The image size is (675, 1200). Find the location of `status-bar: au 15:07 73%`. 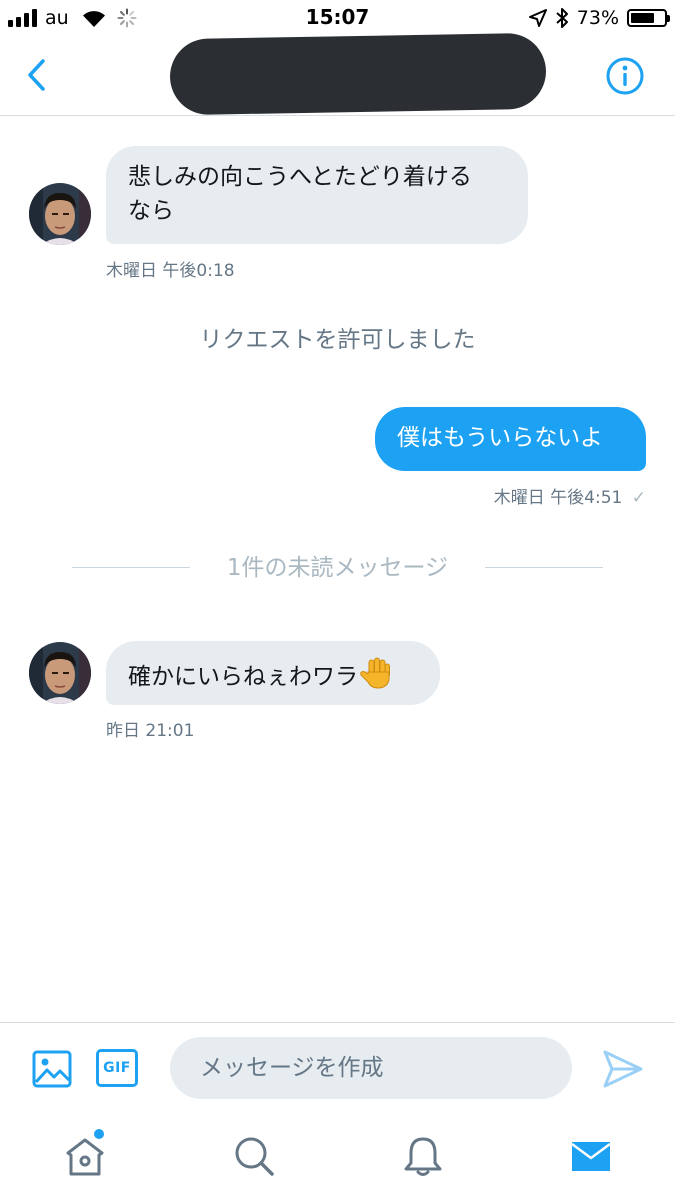

status-bar: au 15:07 73% is located at coordinates (337, 18).